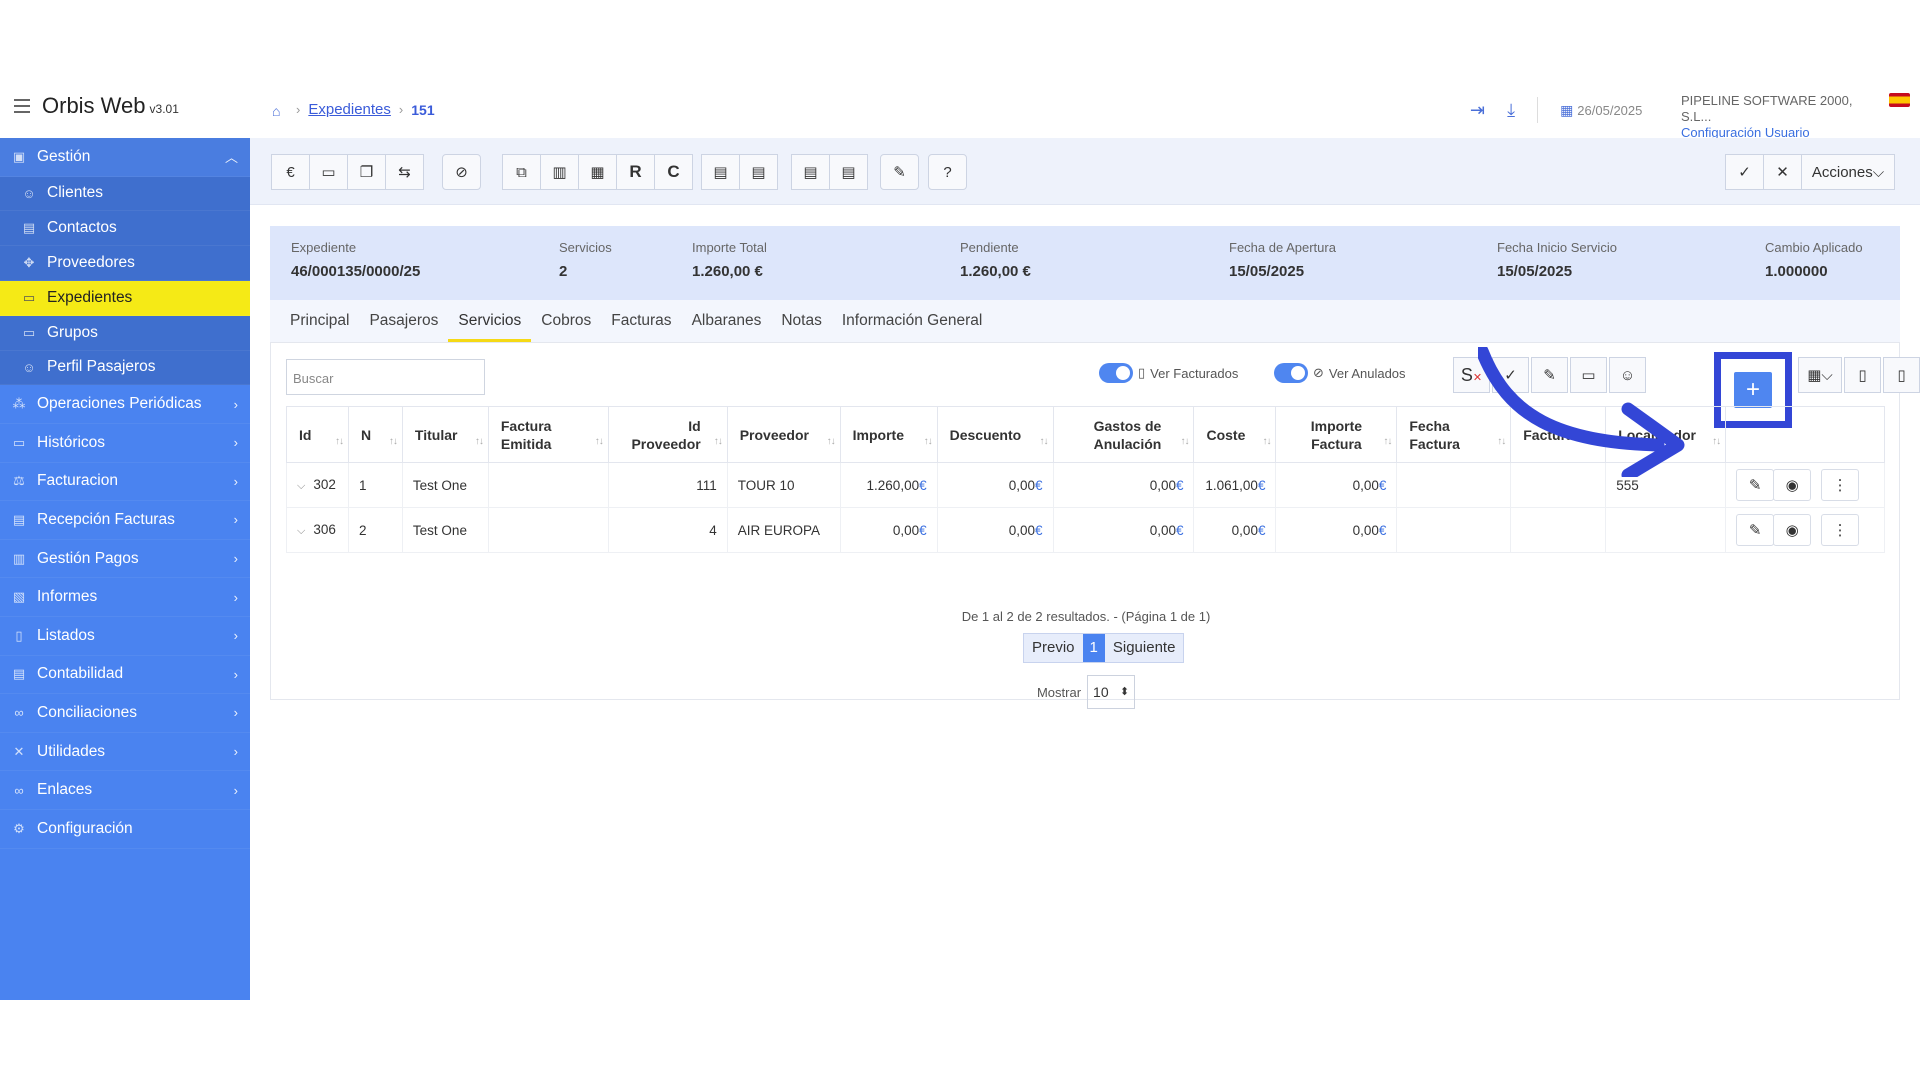 Image resolution: width=1920 pixels, height=1080 pixels. What do you see at coordinates (125, 520) in the screenshot?
I see `sidebar-item-recepcion: ▤ Recepción Facturas ›` at bounding box center [125, 520].